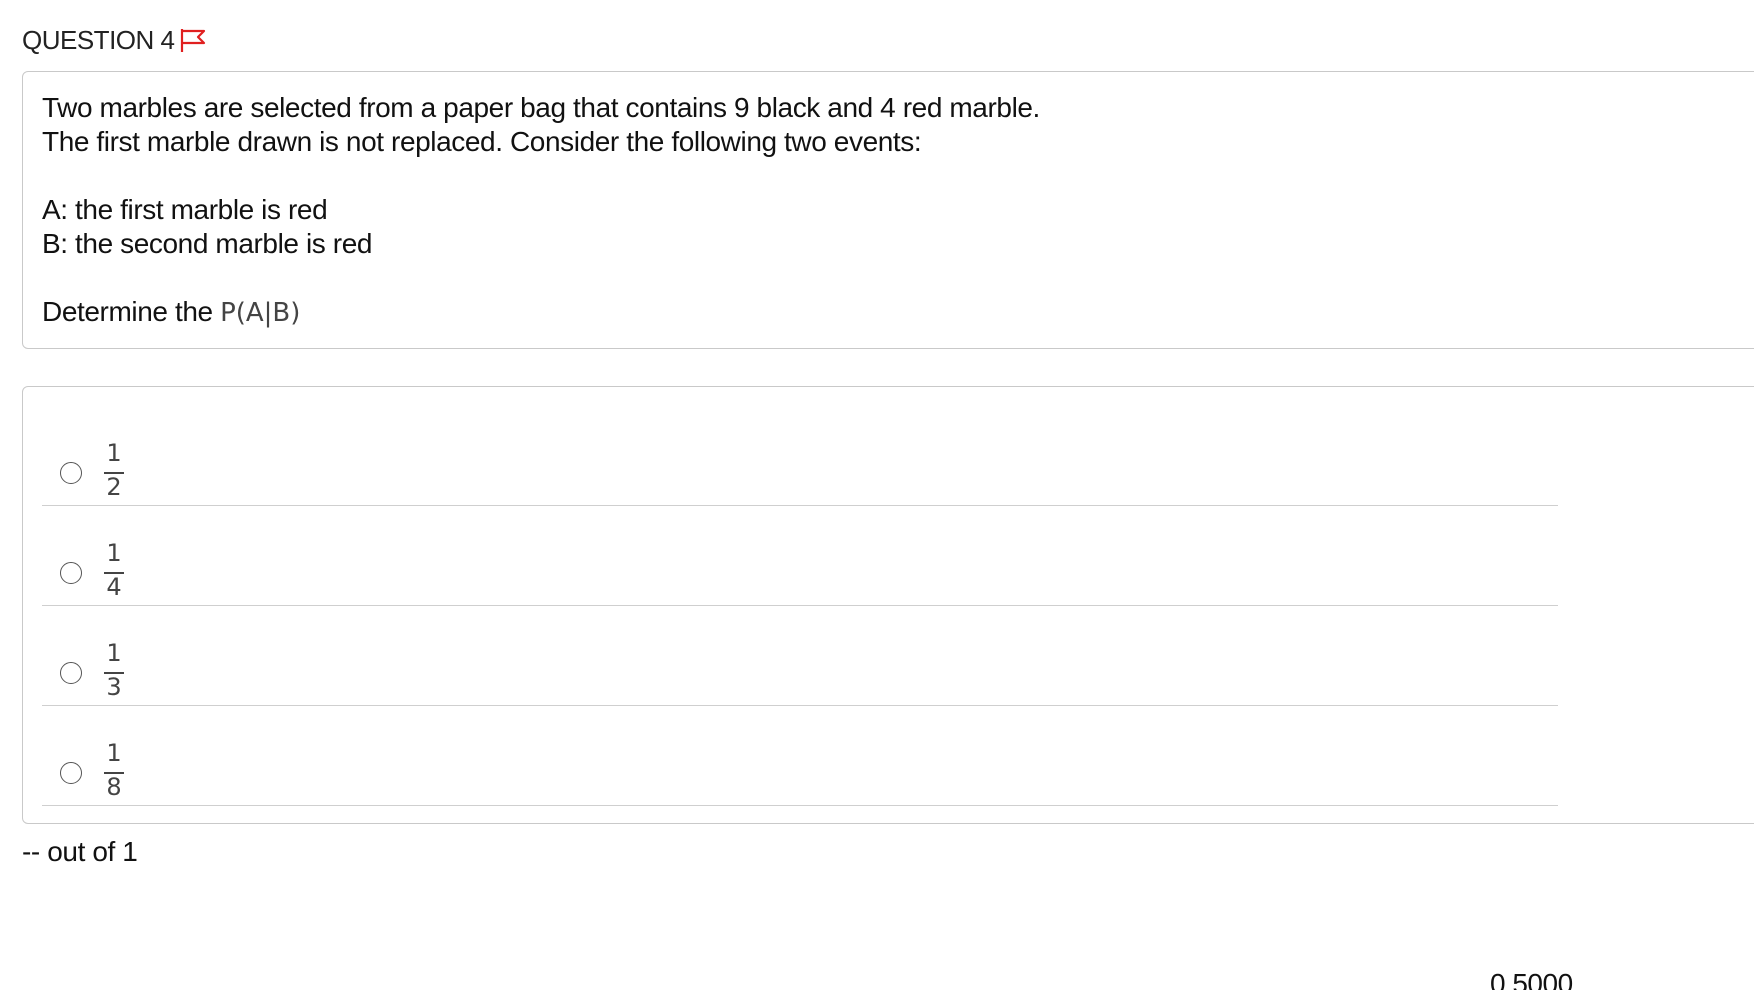 The image size is (1754, 990). What do you see at coordinates (114, 671) in the screenshot?
I see `fraction: 1 3` at bounding box center [114, 671].